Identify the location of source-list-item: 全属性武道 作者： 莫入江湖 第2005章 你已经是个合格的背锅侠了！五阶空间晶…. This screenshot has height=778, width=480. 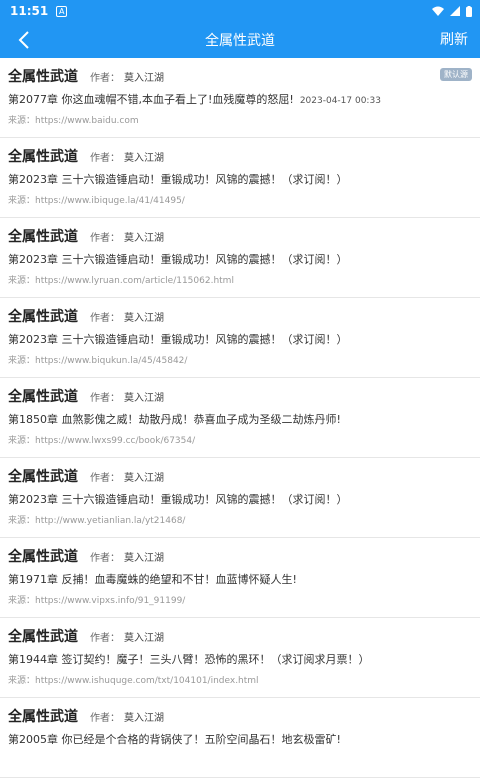
(240, 738).